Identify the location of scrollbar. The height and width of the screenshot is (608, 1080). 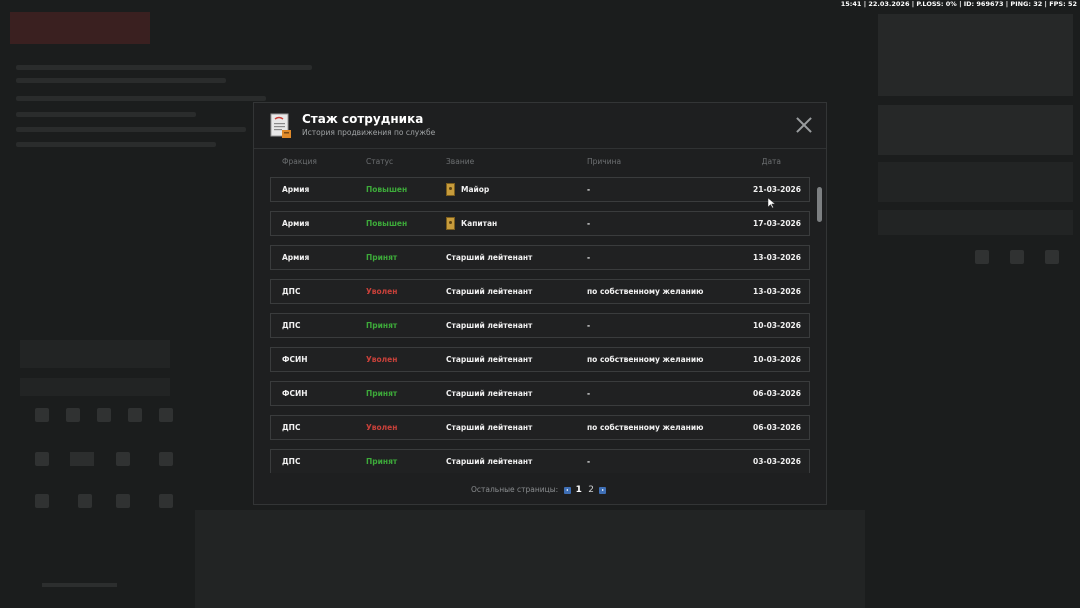
(819, 325).